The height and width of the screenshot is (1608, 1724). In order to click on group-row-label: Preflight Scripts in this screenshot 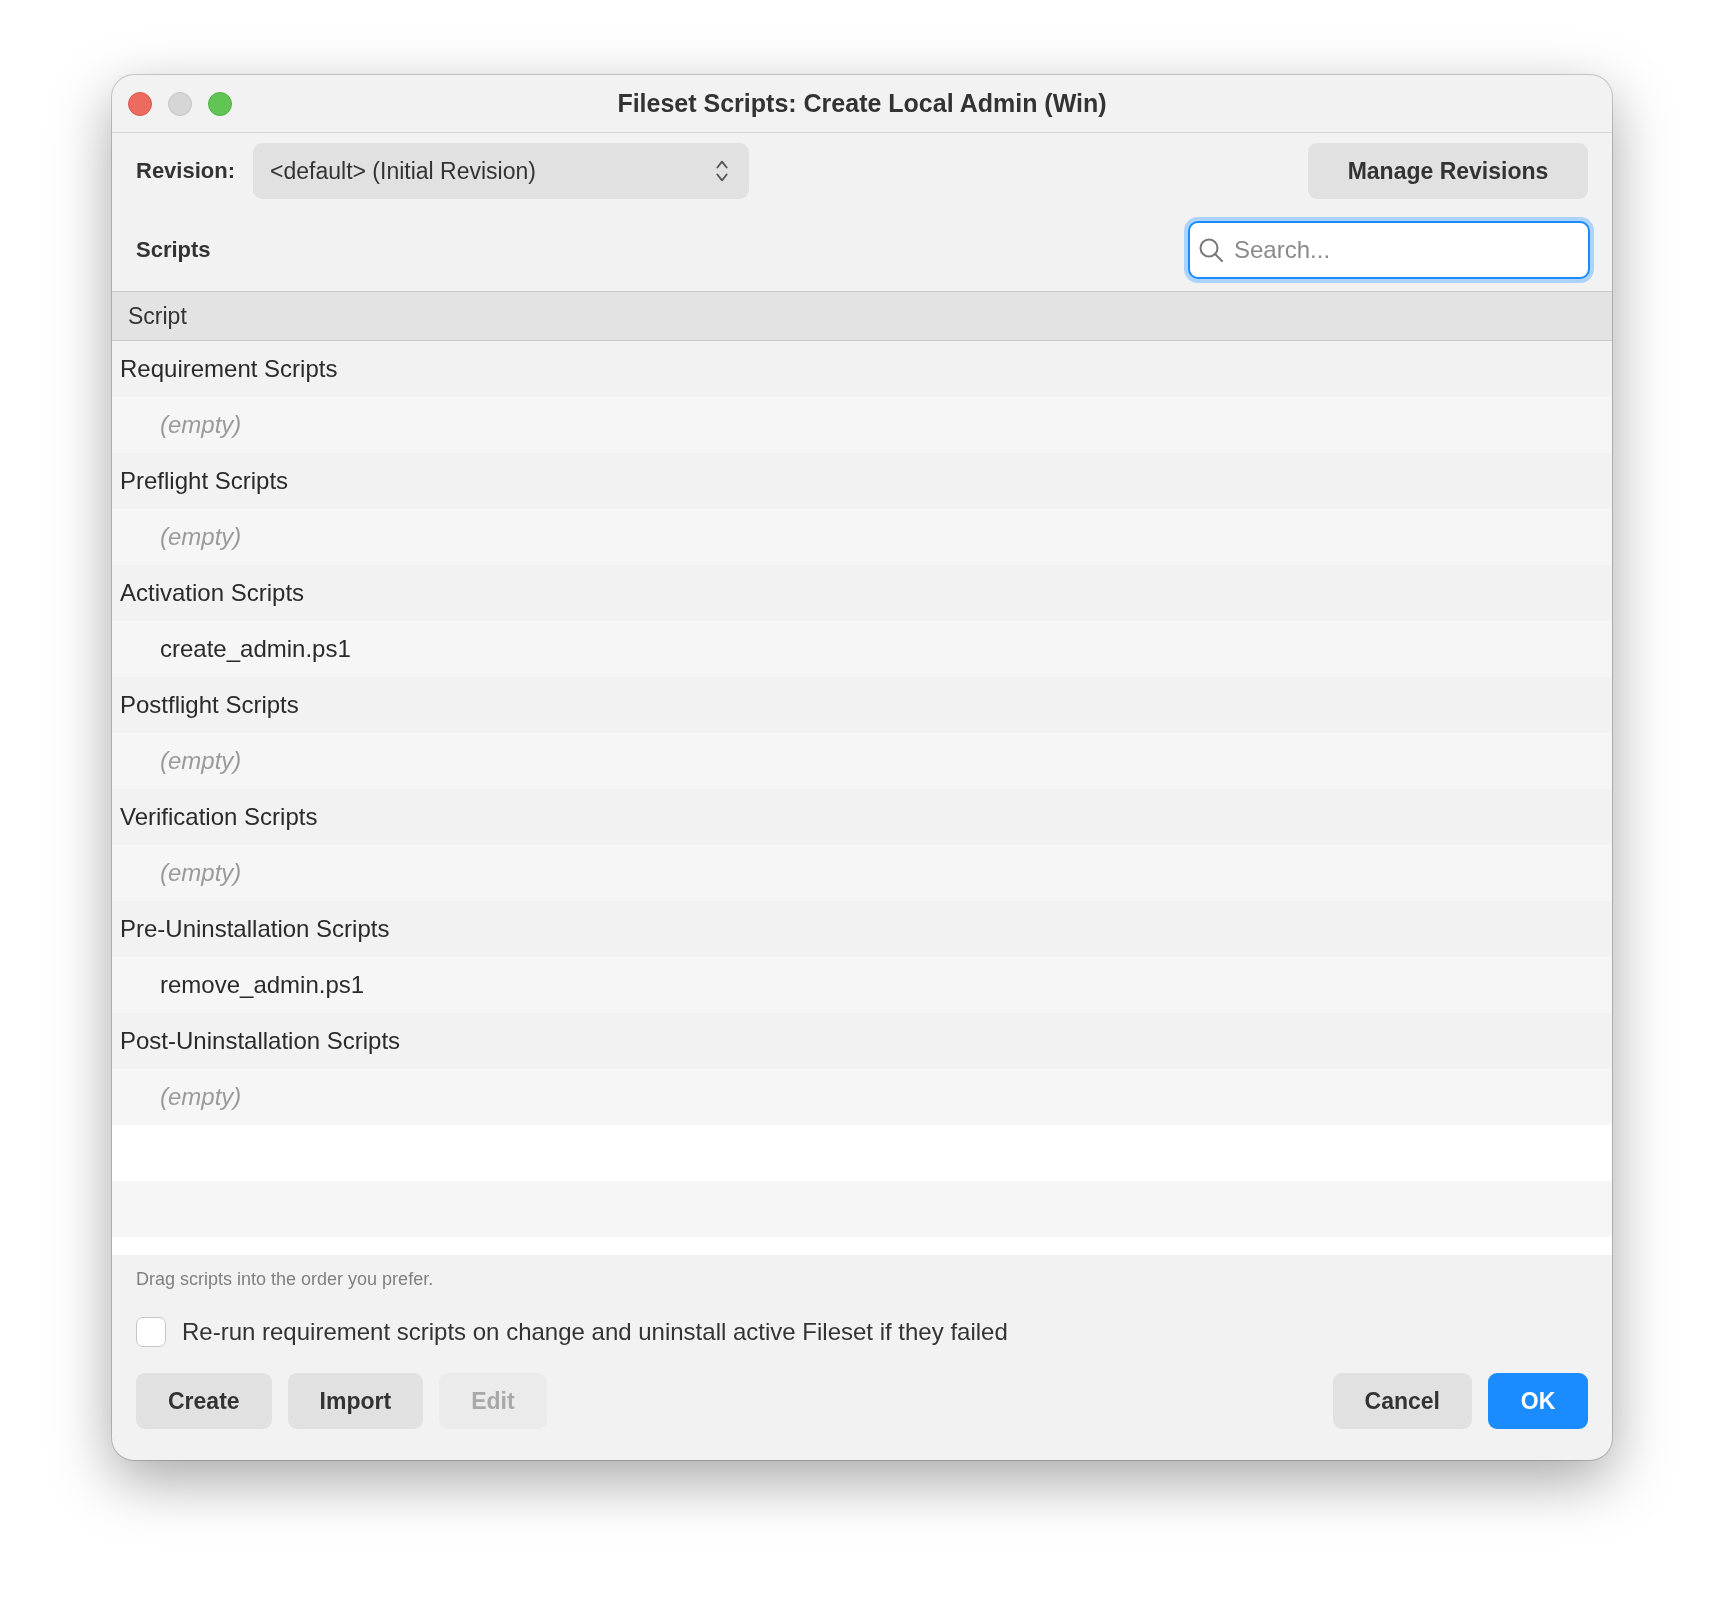, I will do `click(200, 481)`.